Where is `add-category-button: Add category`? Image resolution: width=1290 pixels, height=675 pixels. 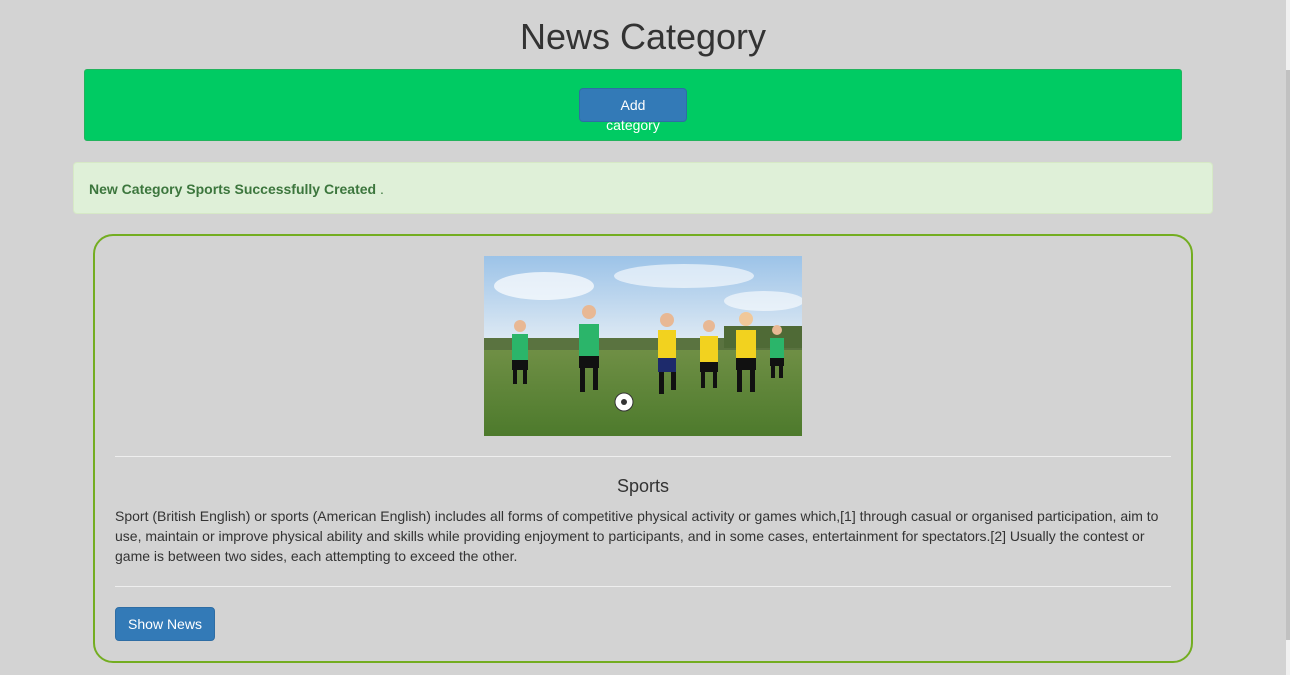 add-category-button: Add category is located at coordinates (633, 110).